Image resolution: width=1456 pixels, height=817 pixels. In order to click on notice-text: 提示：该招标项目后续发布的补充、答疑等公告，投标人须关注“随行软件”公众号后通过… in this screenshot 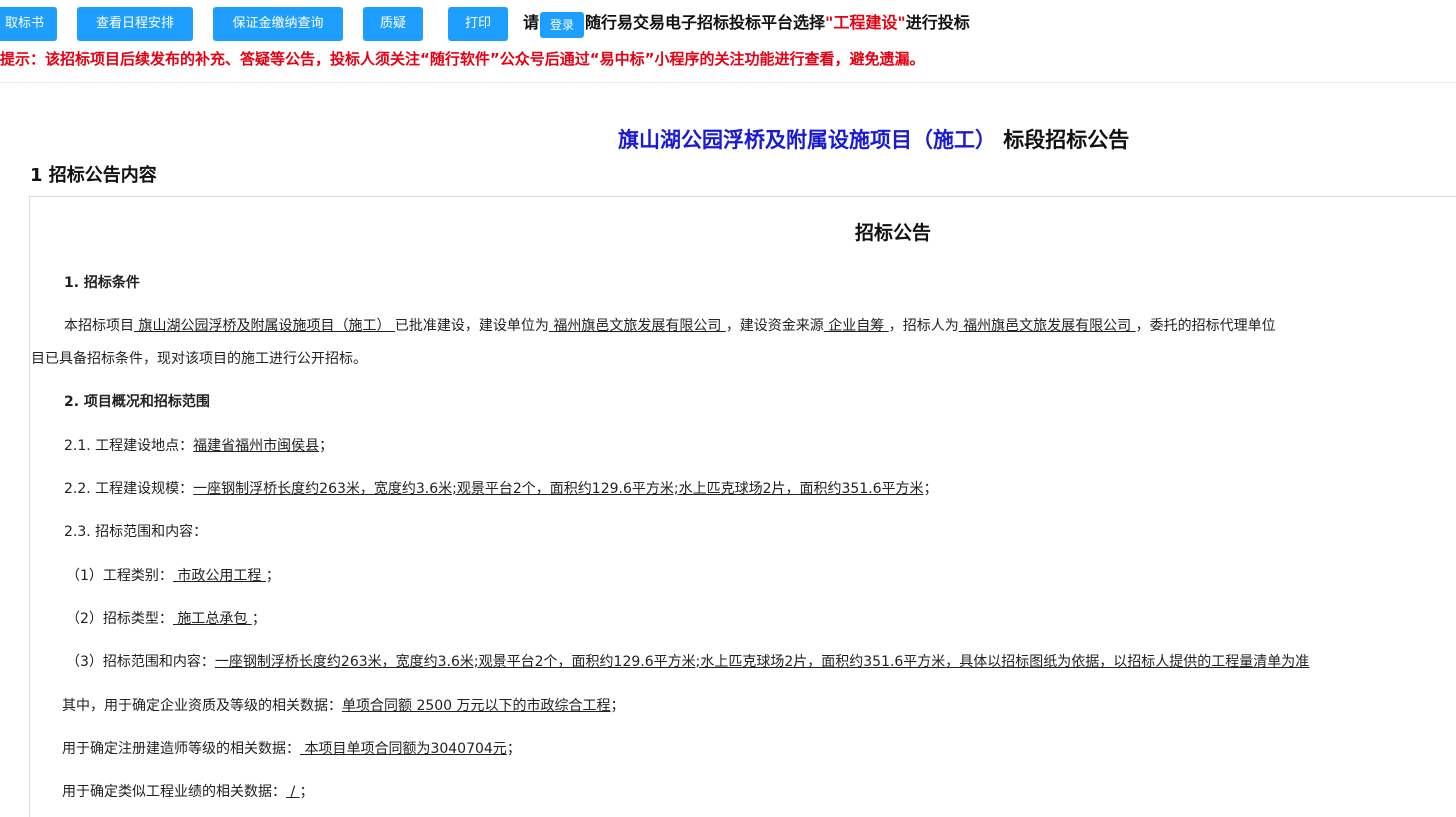, I will do `click(462, 59)`.